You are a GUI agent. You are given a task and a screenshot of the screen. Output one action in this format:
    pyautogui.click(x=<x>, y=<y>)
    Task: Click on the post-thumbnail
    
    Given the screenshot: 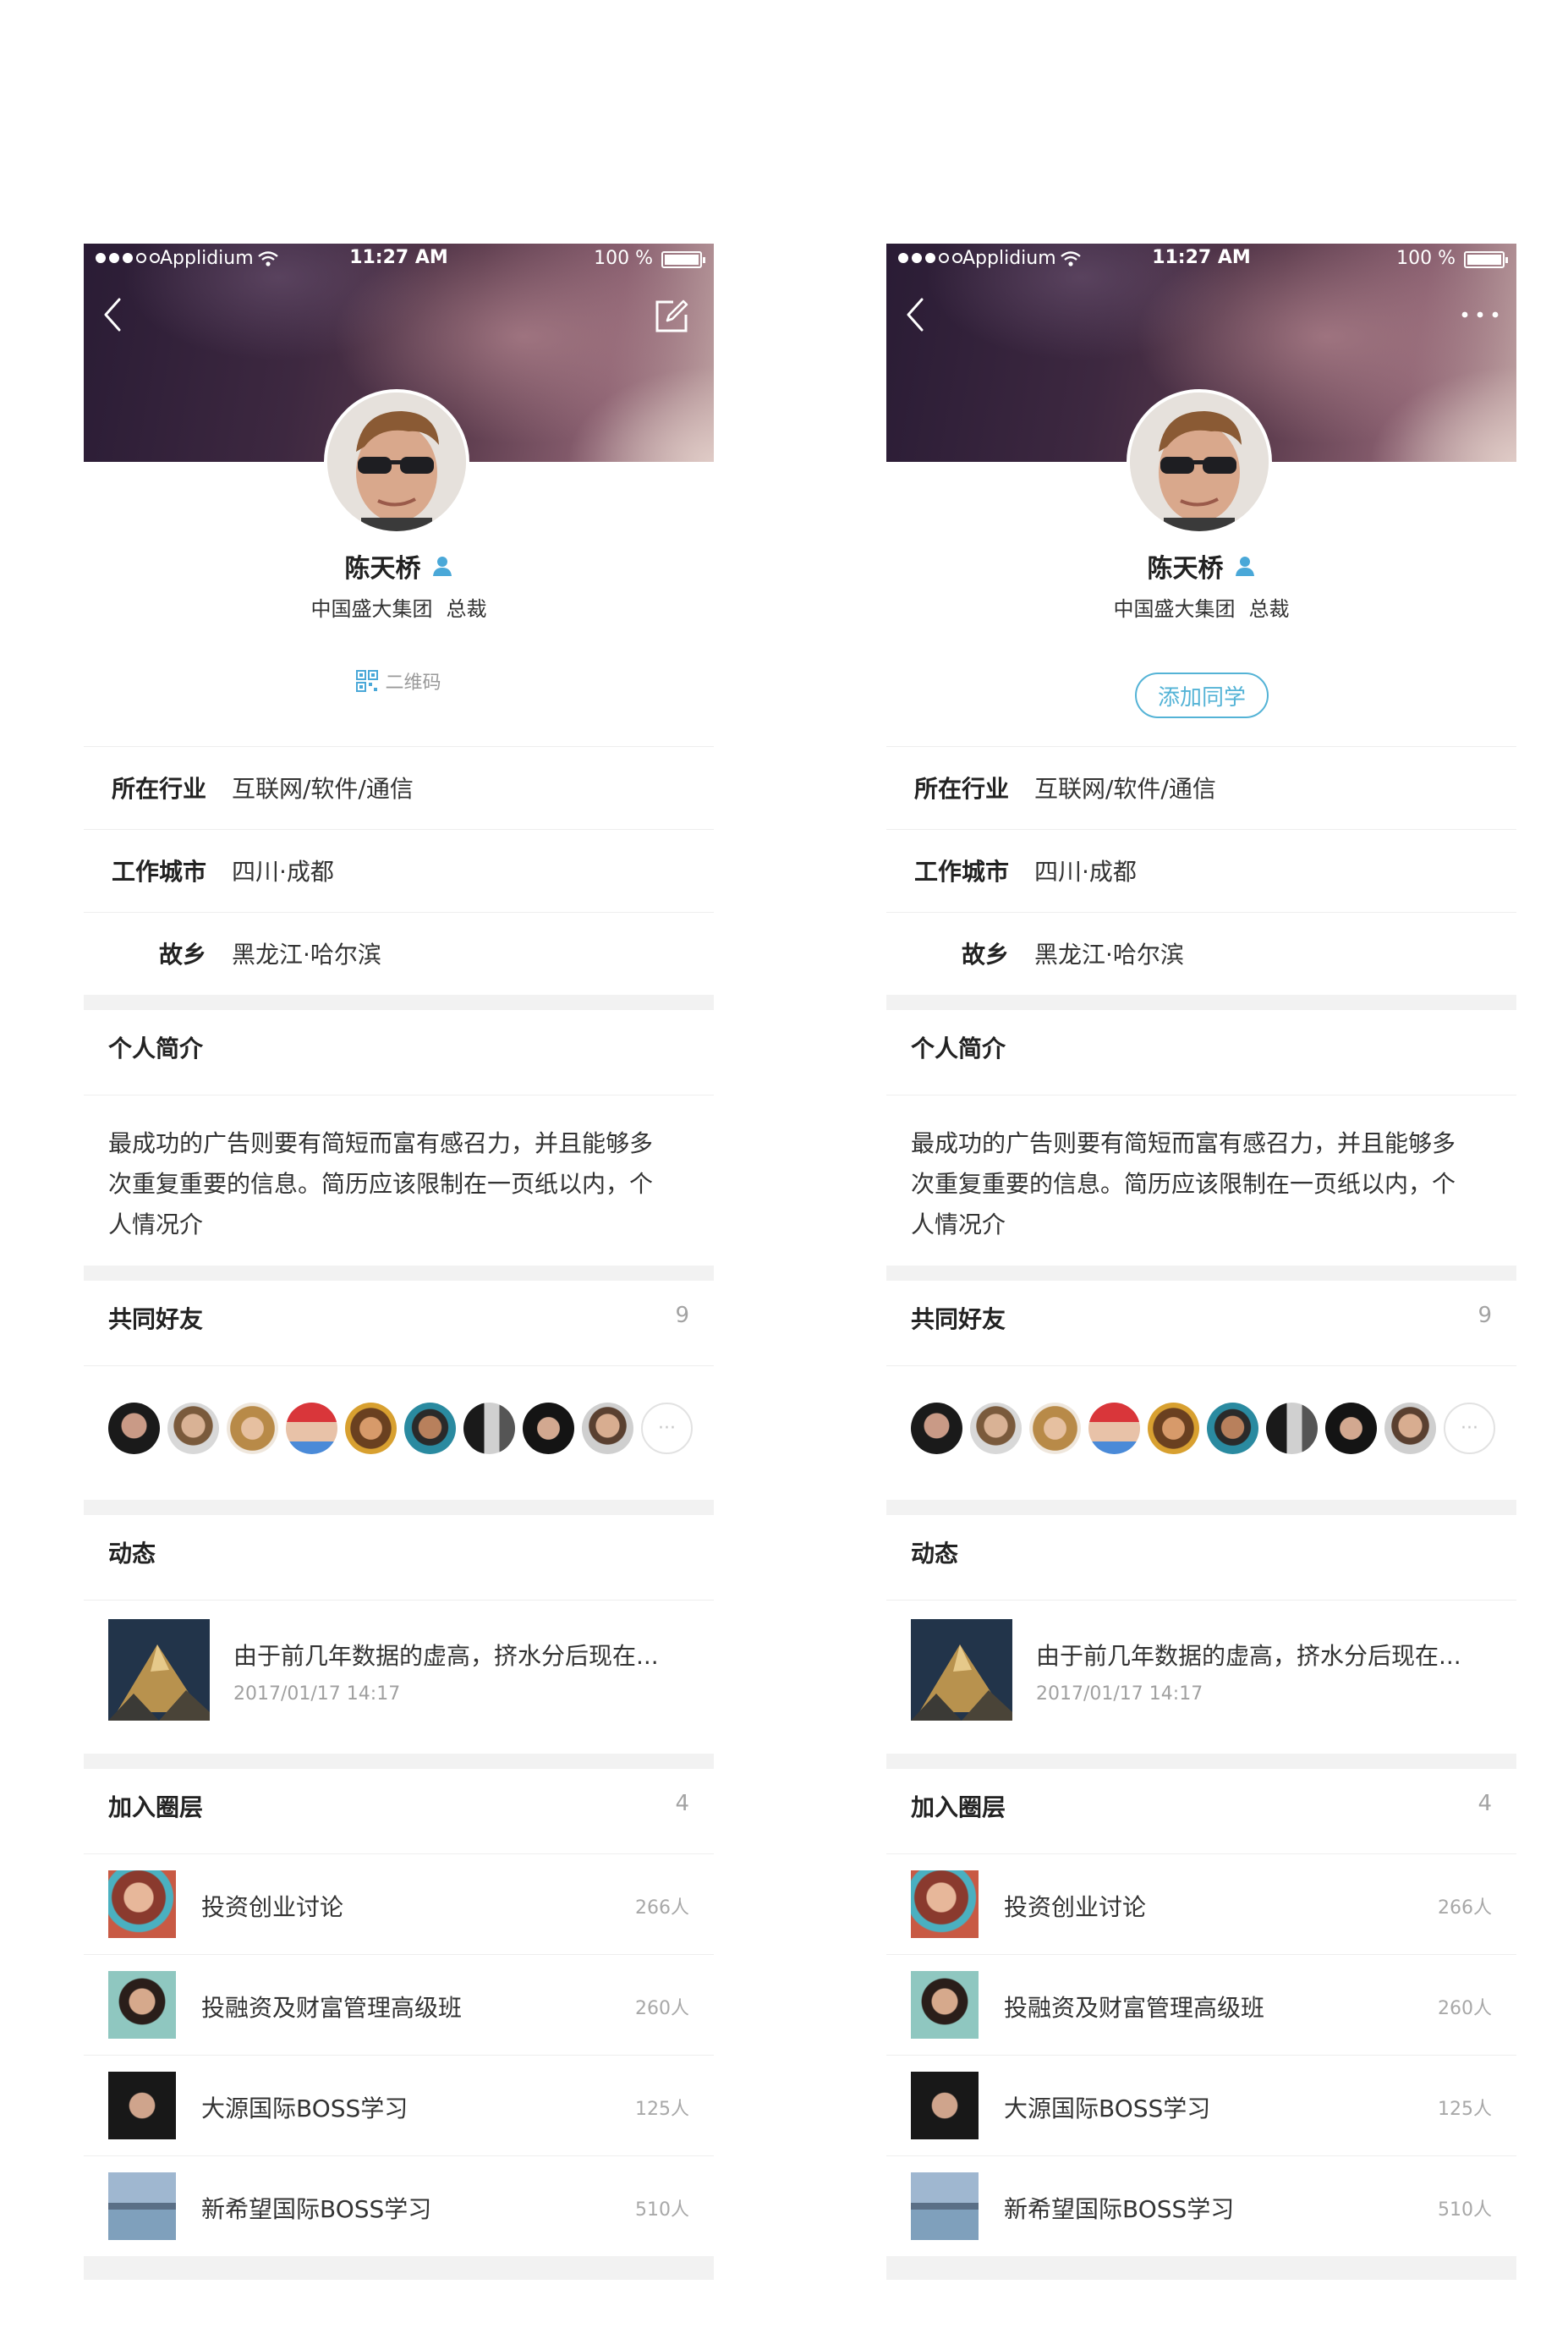 What is the action you would take?
    pyautogui.click(x=962, y=1670)
    